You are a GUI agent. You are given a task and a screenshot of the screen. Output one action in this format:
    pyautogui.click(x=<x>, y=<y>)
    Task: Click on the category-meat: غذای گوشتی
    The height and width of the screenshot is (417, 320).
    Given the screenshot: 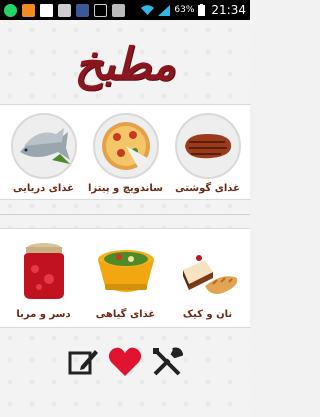 What is the action you would take?
    pyautogui.click(x=207, y=151)
    